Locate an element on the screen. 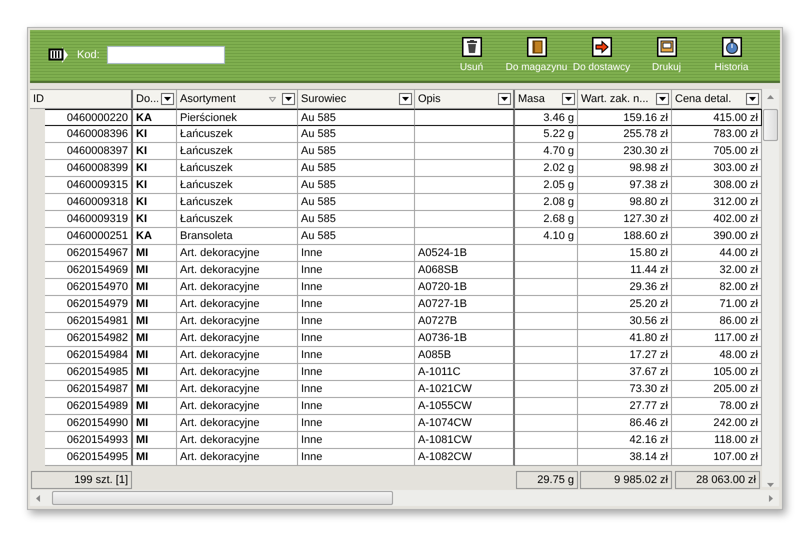 This screenshot has height=537, width=809. scroll-up-icon is located at coordinates (770, 97).